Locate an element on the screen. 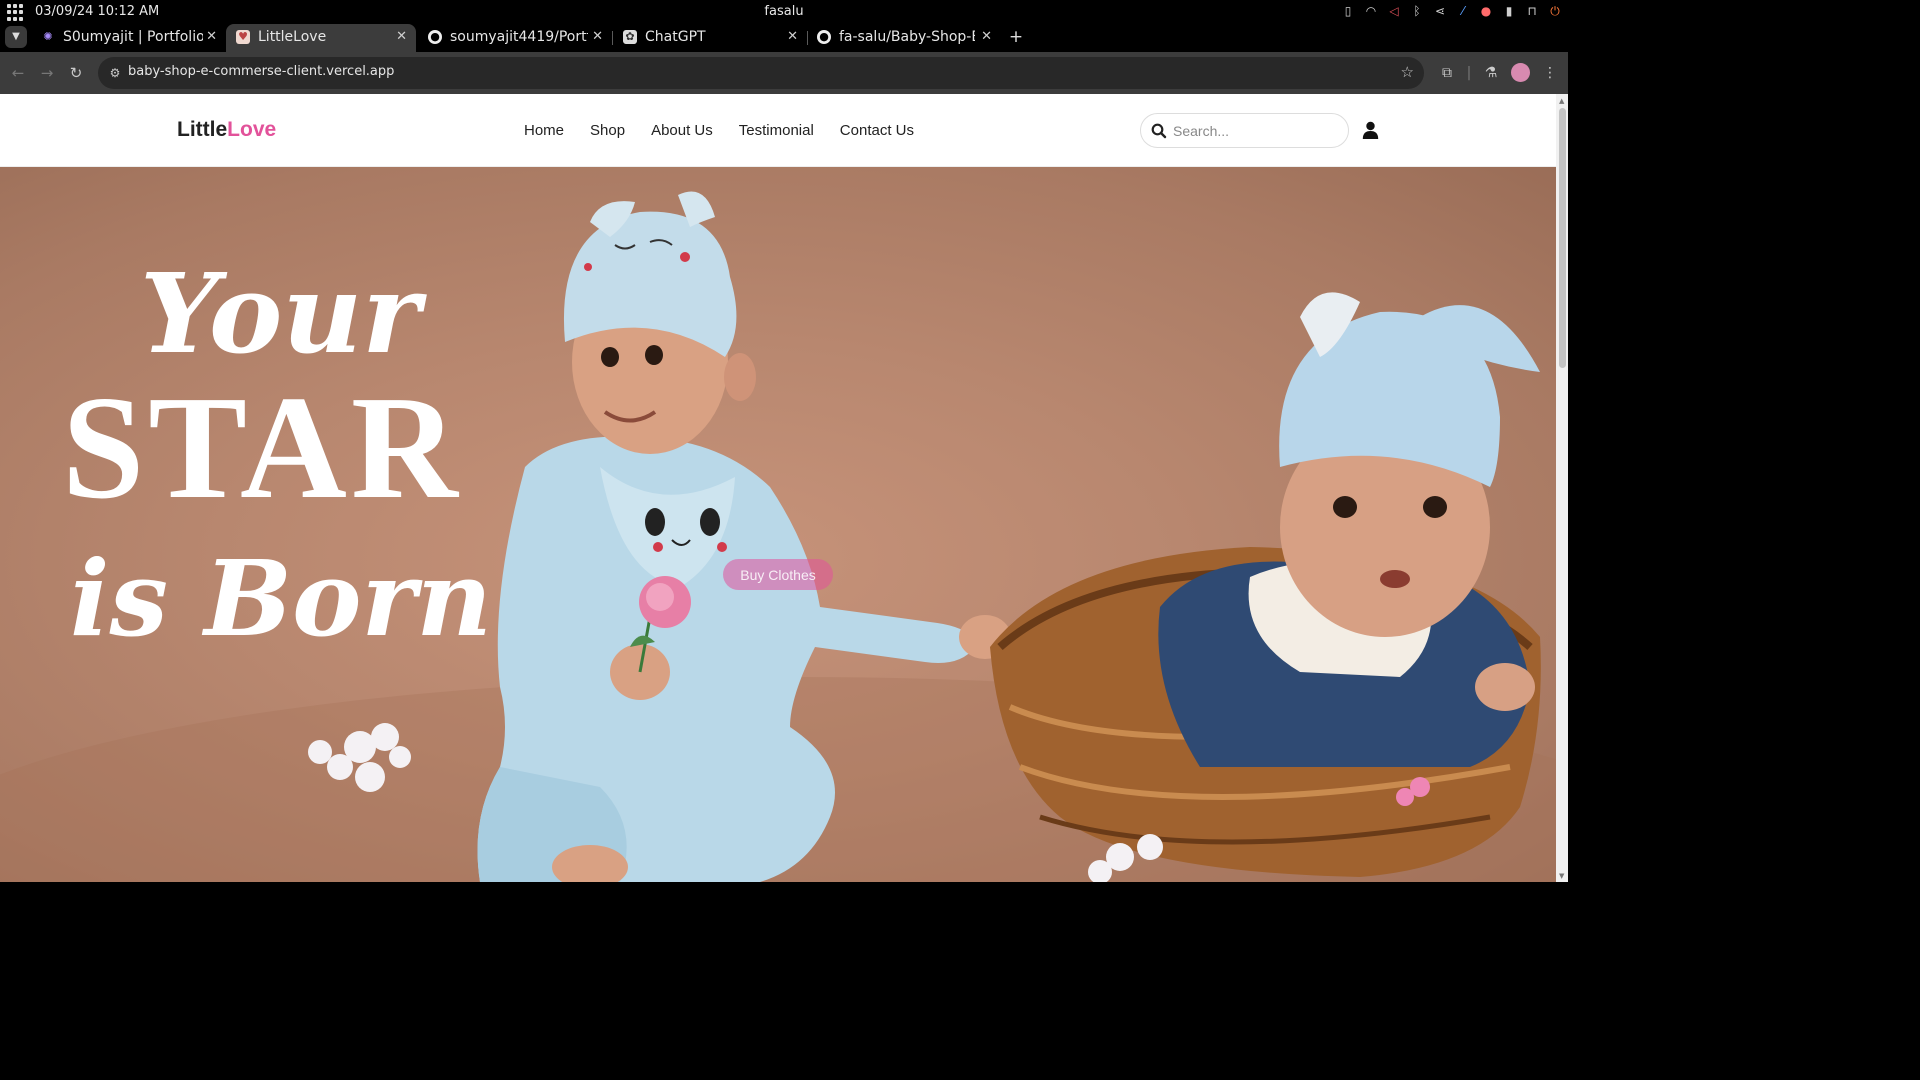  baby-right-illustration is located at coordinates (1349, 529).